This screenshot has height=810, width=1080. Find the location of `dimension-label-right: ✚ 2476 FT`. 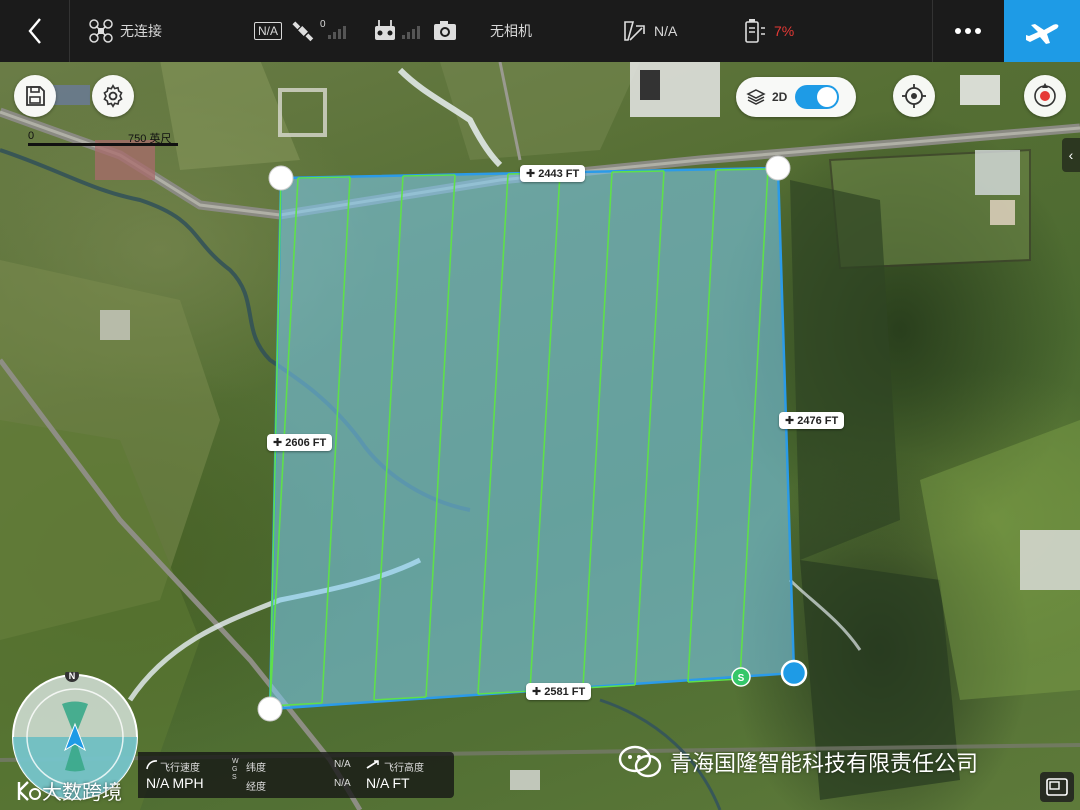

dimension-label-right: ✚ 2476 FT is located at coordinates (812, 420).